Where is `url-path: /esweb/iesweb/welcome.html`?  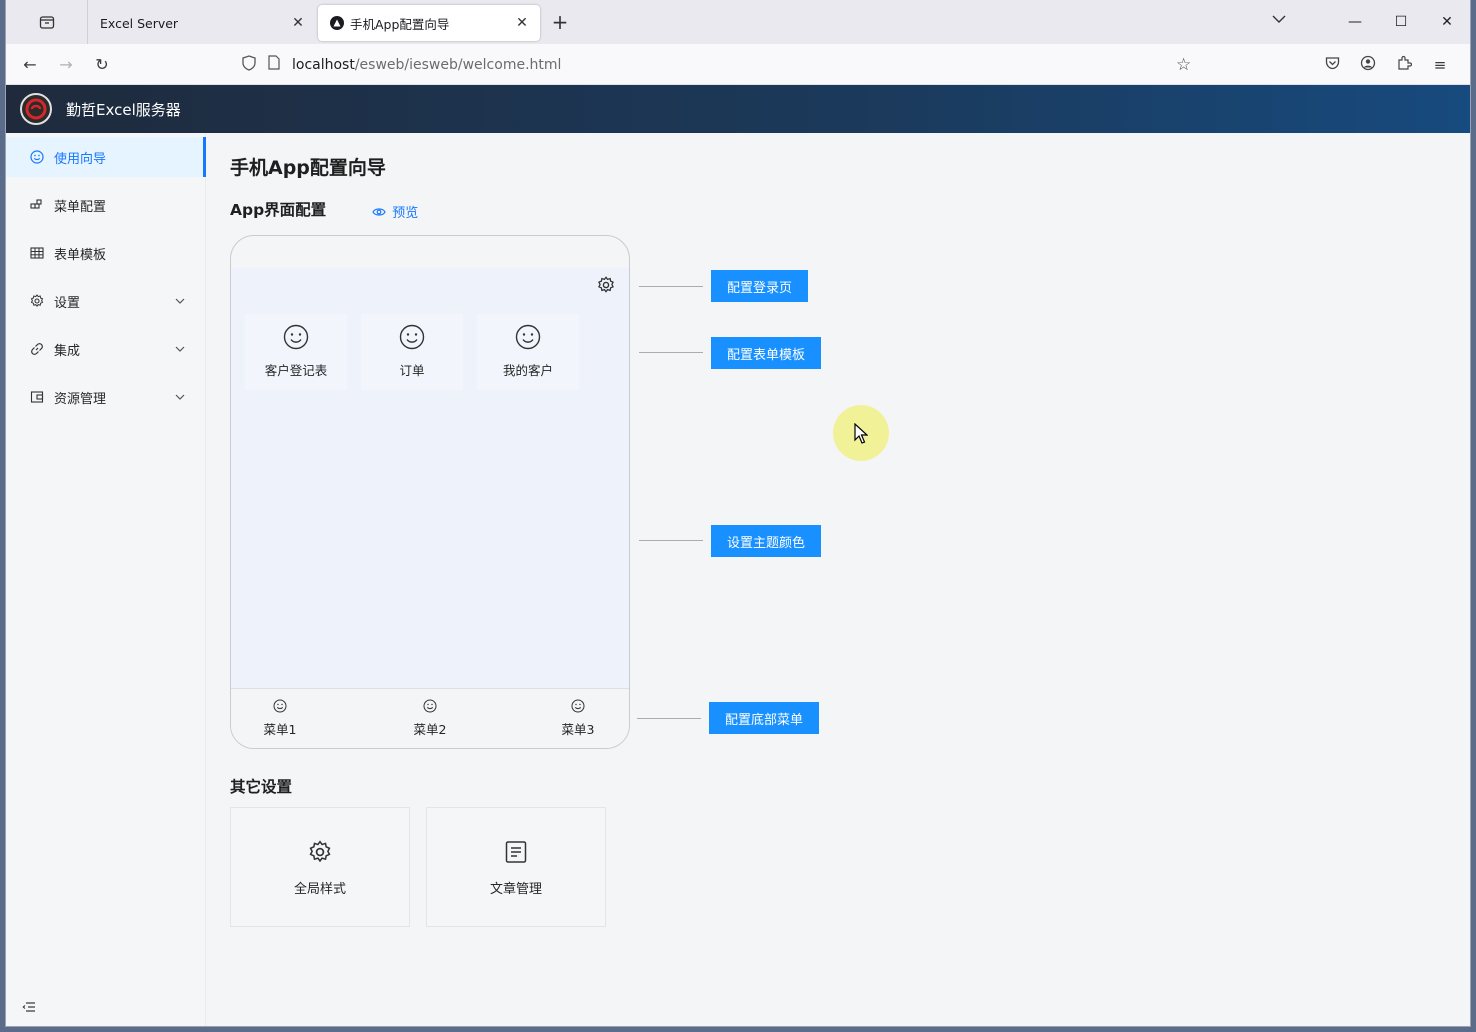 url-path: /esweb/iesweb/welcome.html is located at coordinates (458, 64).